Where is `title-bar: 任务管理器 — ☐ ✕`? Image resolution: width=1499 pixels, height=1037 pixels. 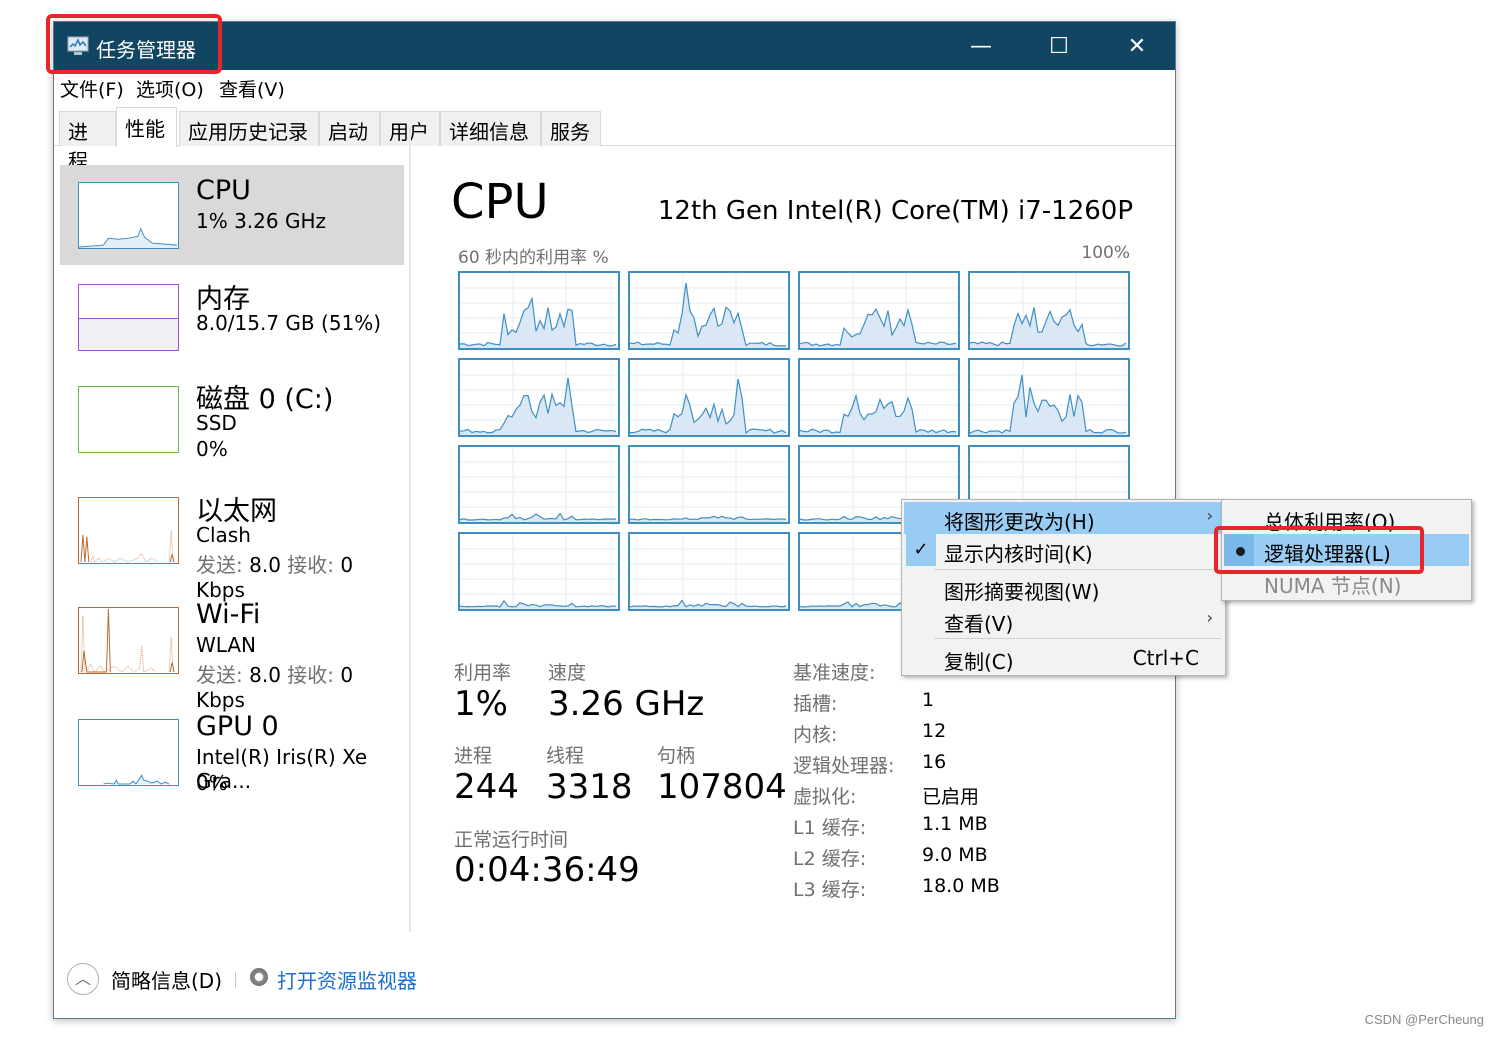
title-bar: 任务管理器 — ☐ ✕ is located at coordinates (611, 44).